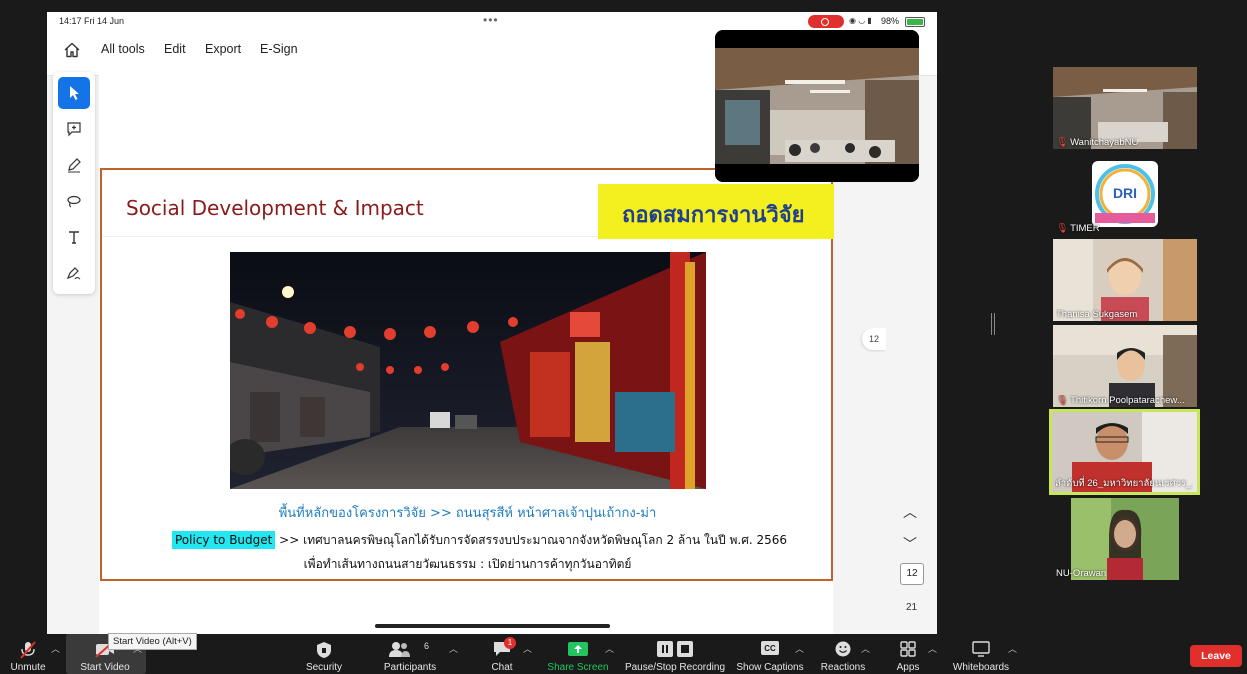  What do you see at coordinates (1012, 648) in the screenshot?
I see `whiteboards-options-caret: ︿` at bounding box center [1012, 648].